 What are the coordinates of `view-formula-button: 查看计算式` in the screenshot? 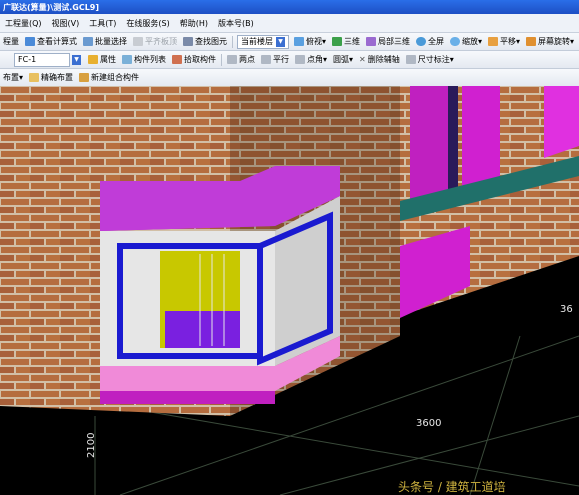 It's located at (51, 41).